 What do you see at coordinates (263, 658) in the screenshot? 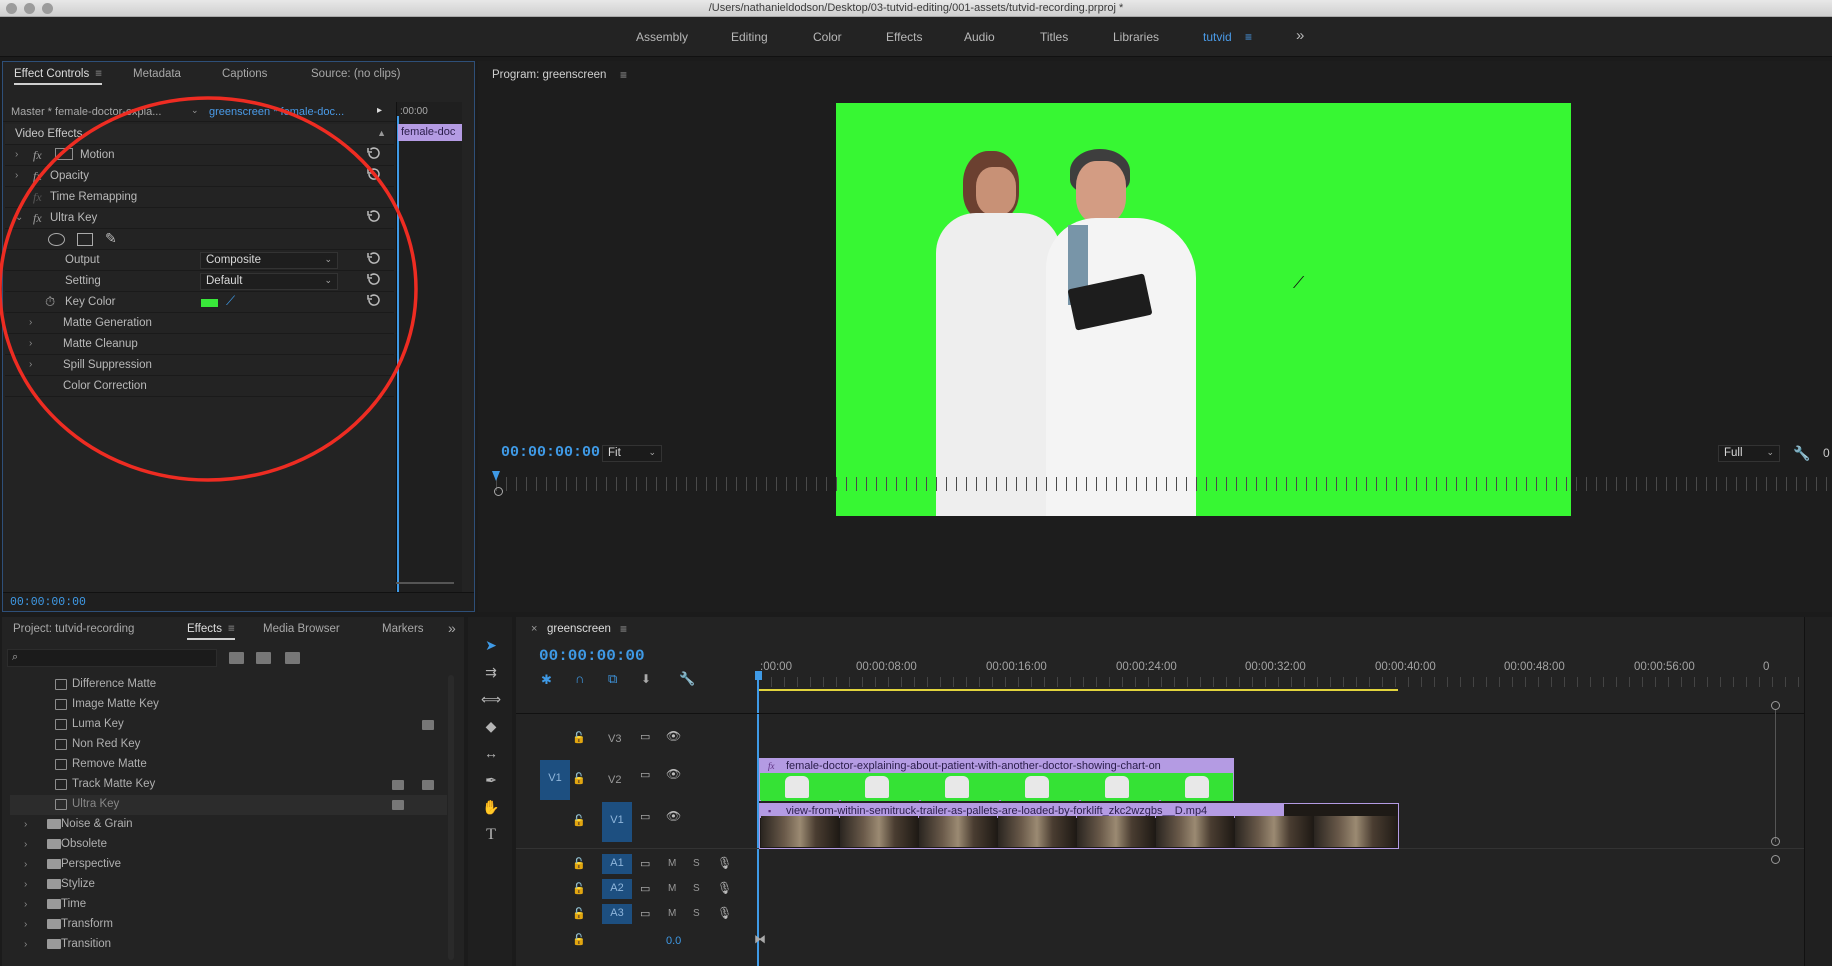
I see `32bit-effects-icon` at bounding box center [263, 658].